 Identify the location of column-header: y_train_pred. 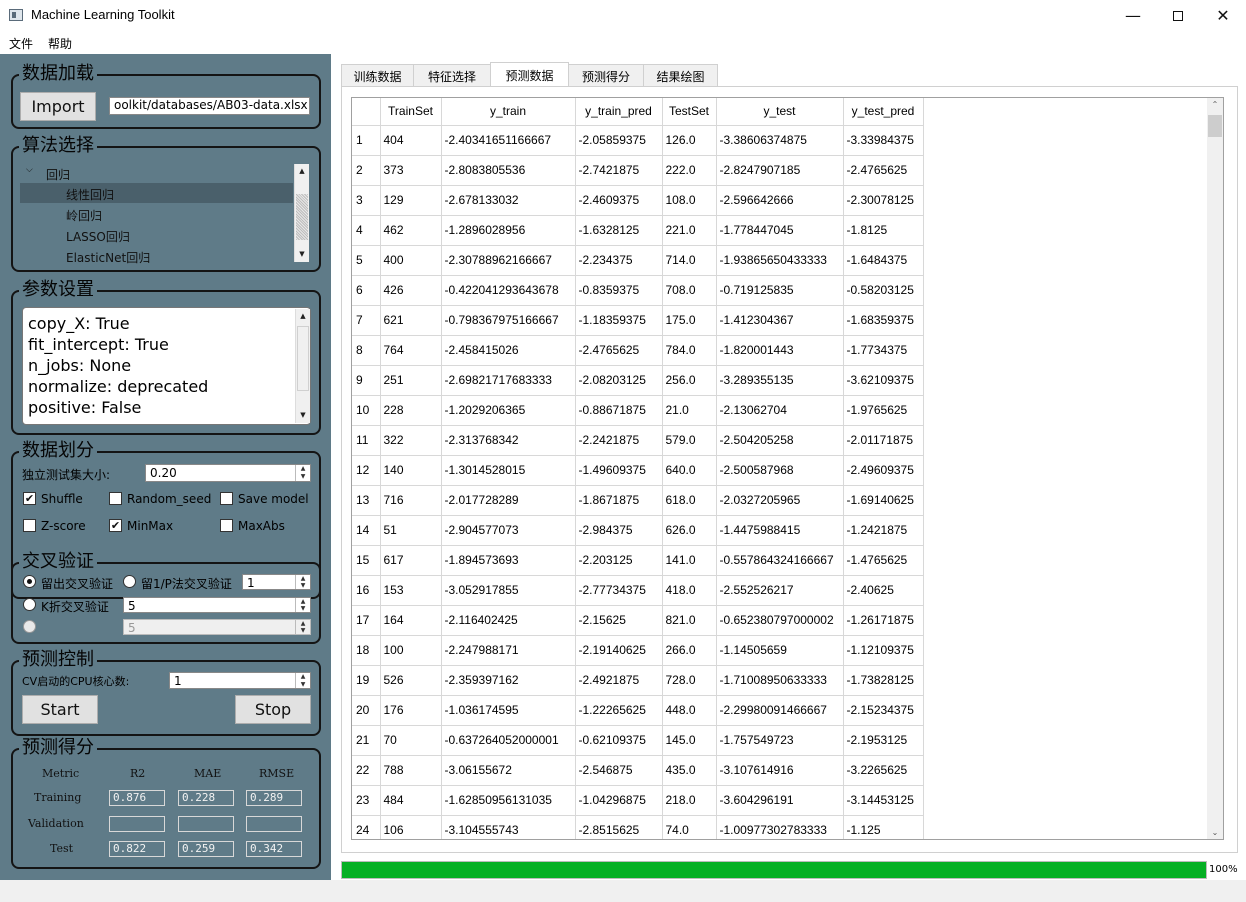
(619, 112).